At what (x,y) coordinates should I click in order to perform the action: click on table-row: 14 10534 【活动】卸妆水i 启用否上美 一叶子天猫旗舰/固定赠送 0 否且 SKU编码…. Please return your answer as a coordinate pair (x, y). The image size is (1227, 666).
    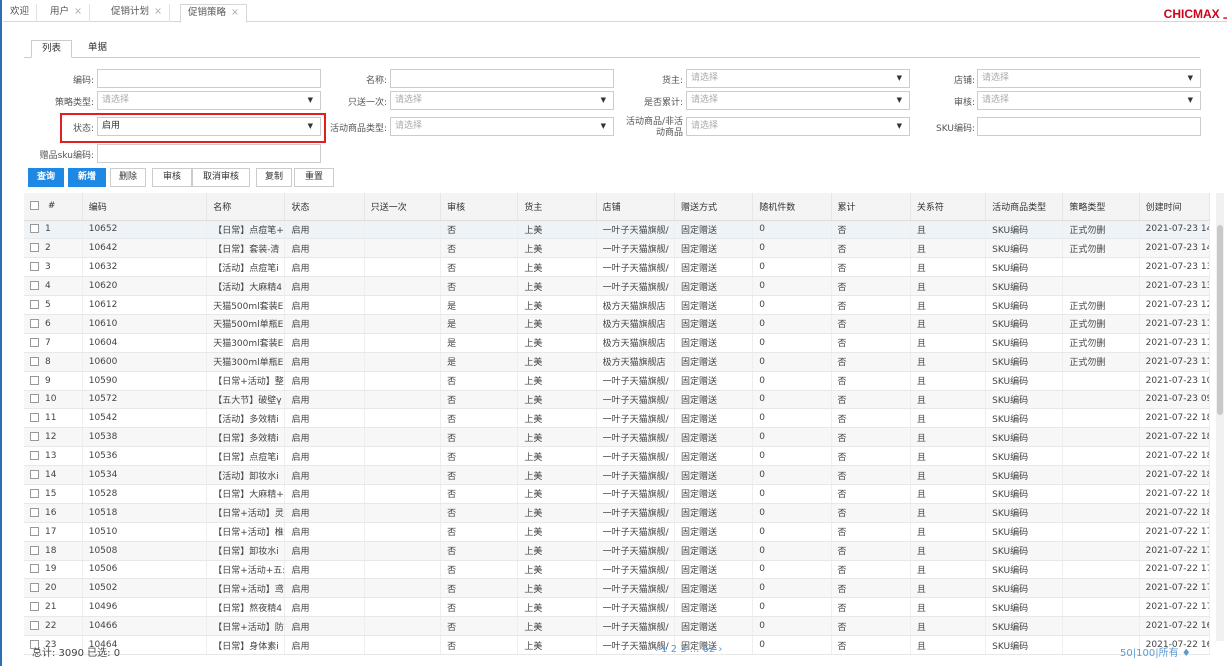
    Looking at the image, I should click on (617, 475).